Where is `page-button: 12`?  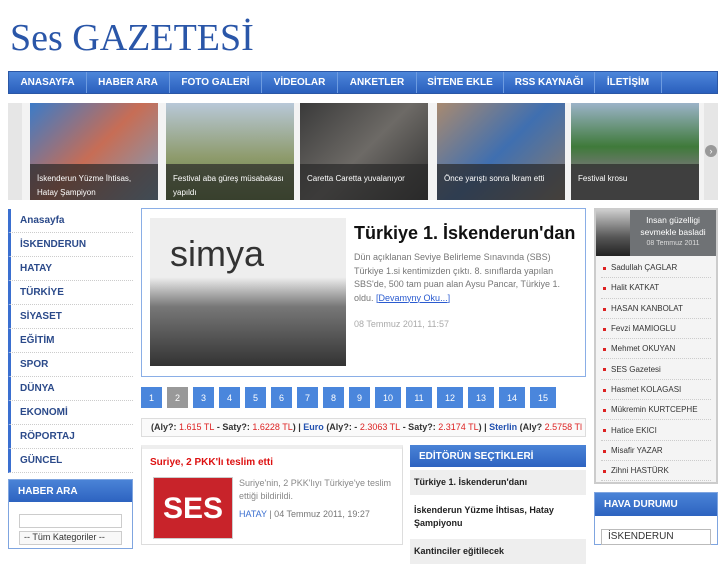 page-button: 12 is located at coordinates (450, 397).